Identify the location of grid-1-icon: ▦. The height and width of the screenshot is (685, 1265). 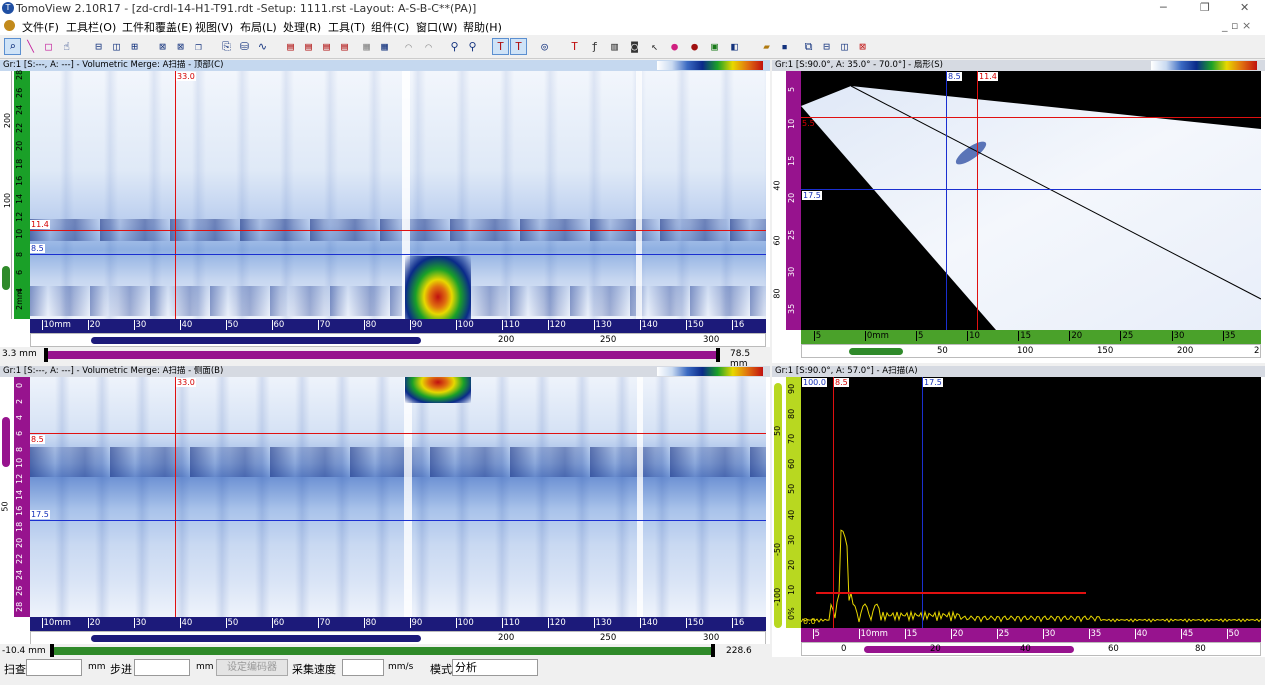
(366, 46).